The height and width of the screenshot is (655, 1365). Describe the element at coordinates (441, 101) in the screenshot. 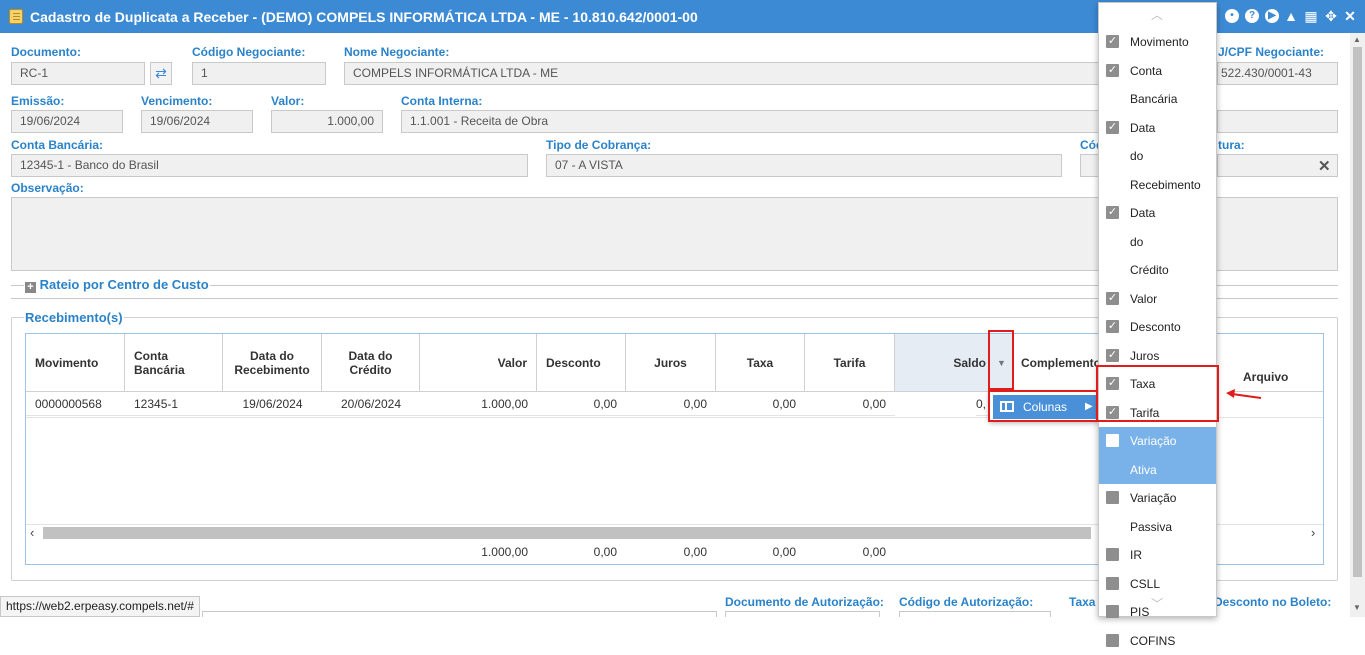

I see `conta-interna-label: Conta Interna:` at that location.